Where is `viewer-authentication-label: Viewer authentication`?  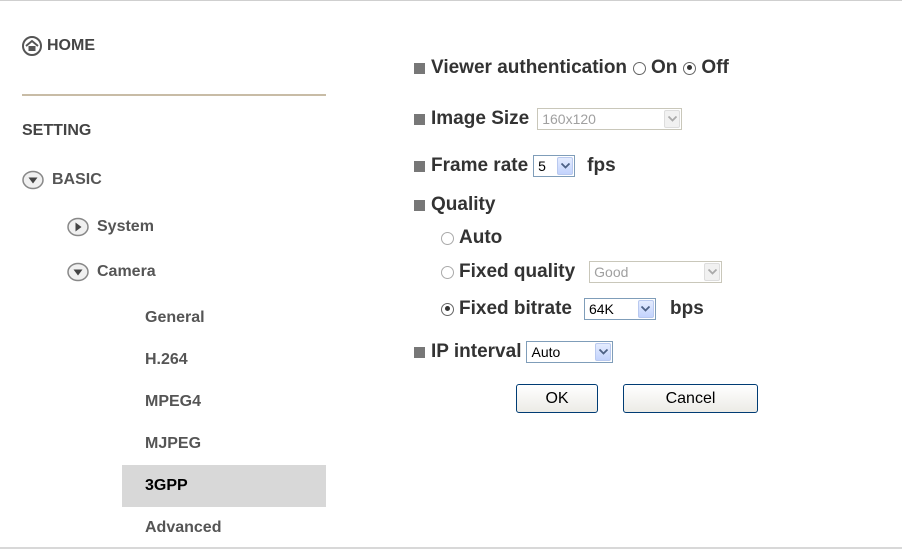
viewer-authentication-label: Viewer authentication is located at coordinates (529, 67).